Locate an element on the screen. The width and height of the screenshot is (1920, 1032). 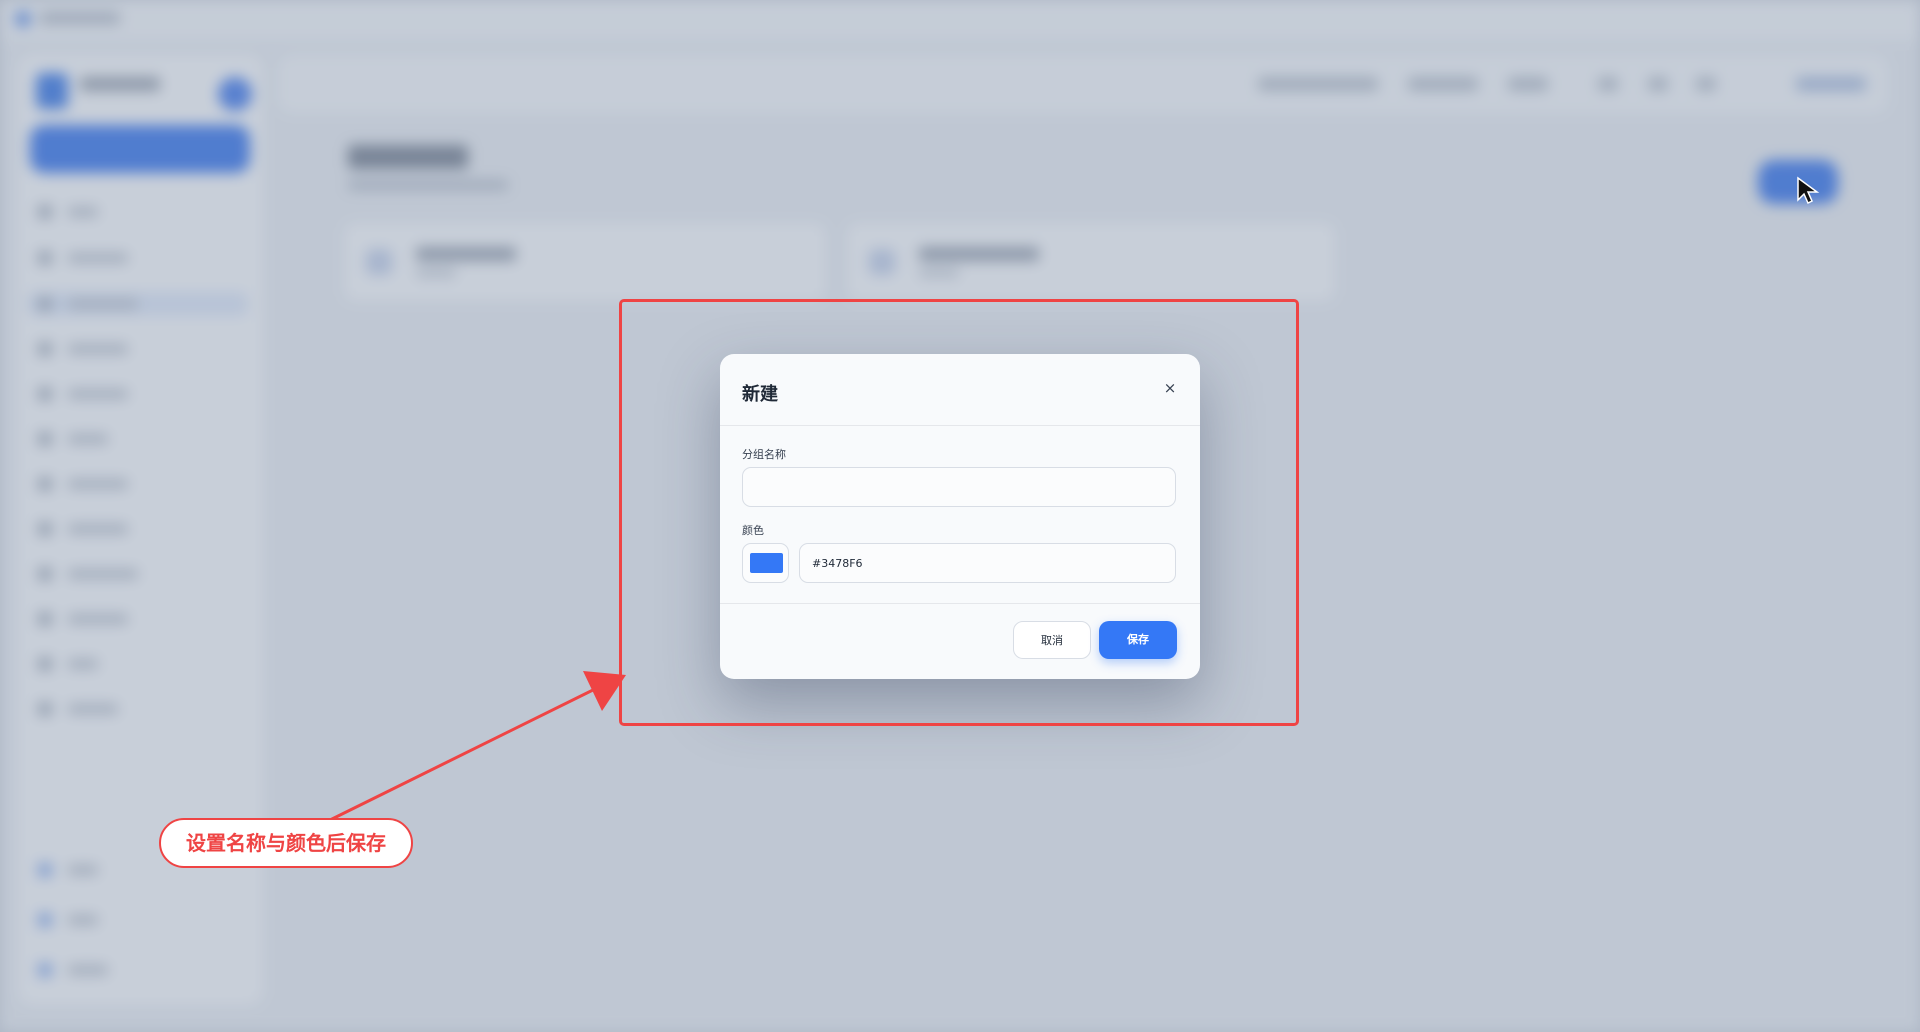
annotation-highlight-box is located at coordinates (959, 512).